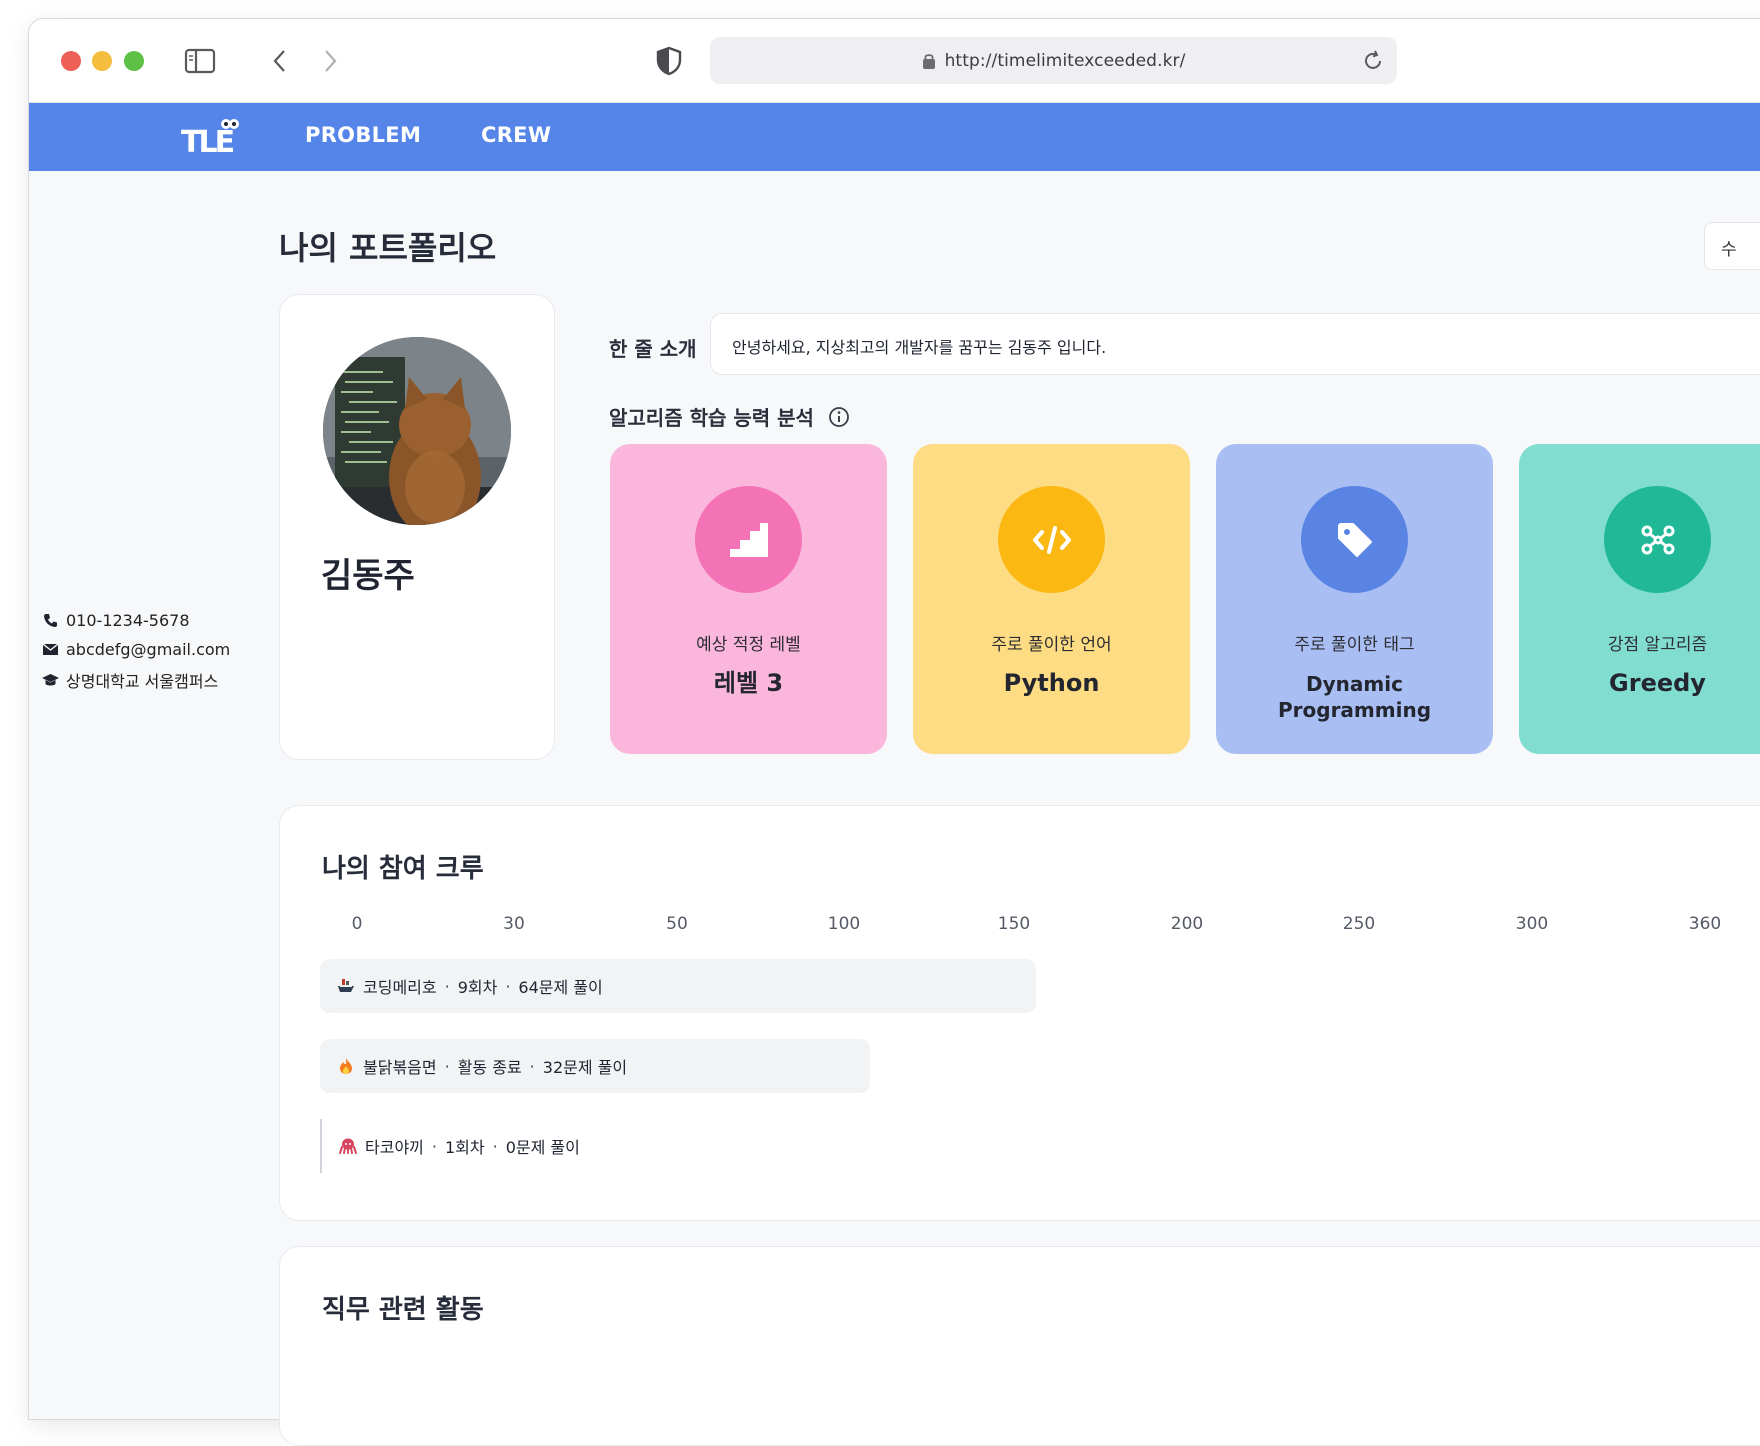 Image resolution: width=1760 pixels, height=1446 pixels. Describe the element at coordinates (542, 1147) in the screenshot. I see `crew-solved: 0문제 풀이` at that location.